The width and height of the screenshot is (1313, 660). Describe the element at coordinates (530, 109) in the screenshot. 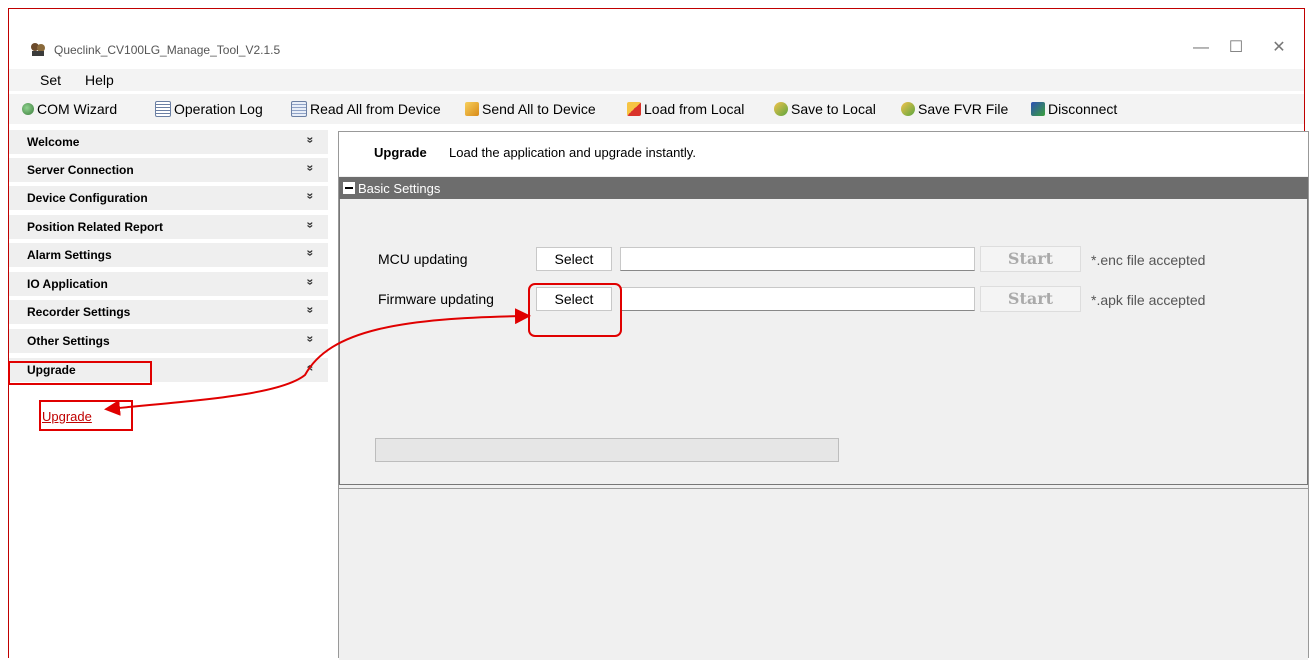

I see `send-all-button: Send All to Device` at that location.